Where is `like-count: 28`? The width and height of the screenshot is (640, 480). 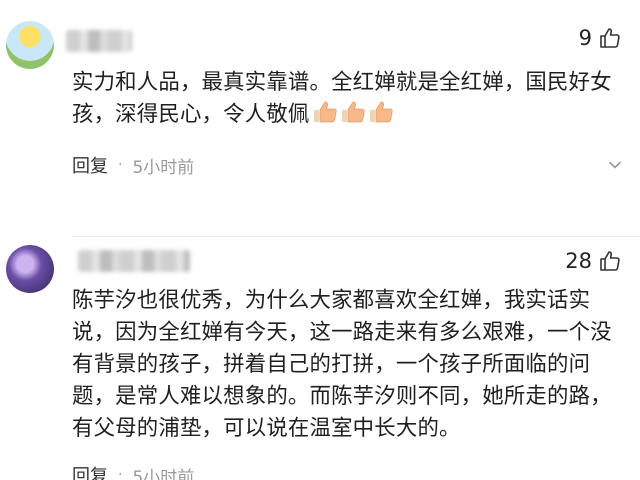 like-count: 28 is located at coordinates (578, 261).